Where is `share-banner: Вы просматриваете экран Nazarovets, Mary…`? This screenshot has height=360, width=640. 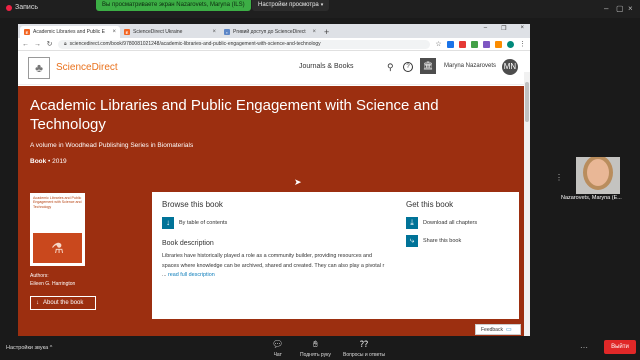
share-banner: Вы просматриваете экран Nazarovets, Mary… is located at coordinates (173, 5).